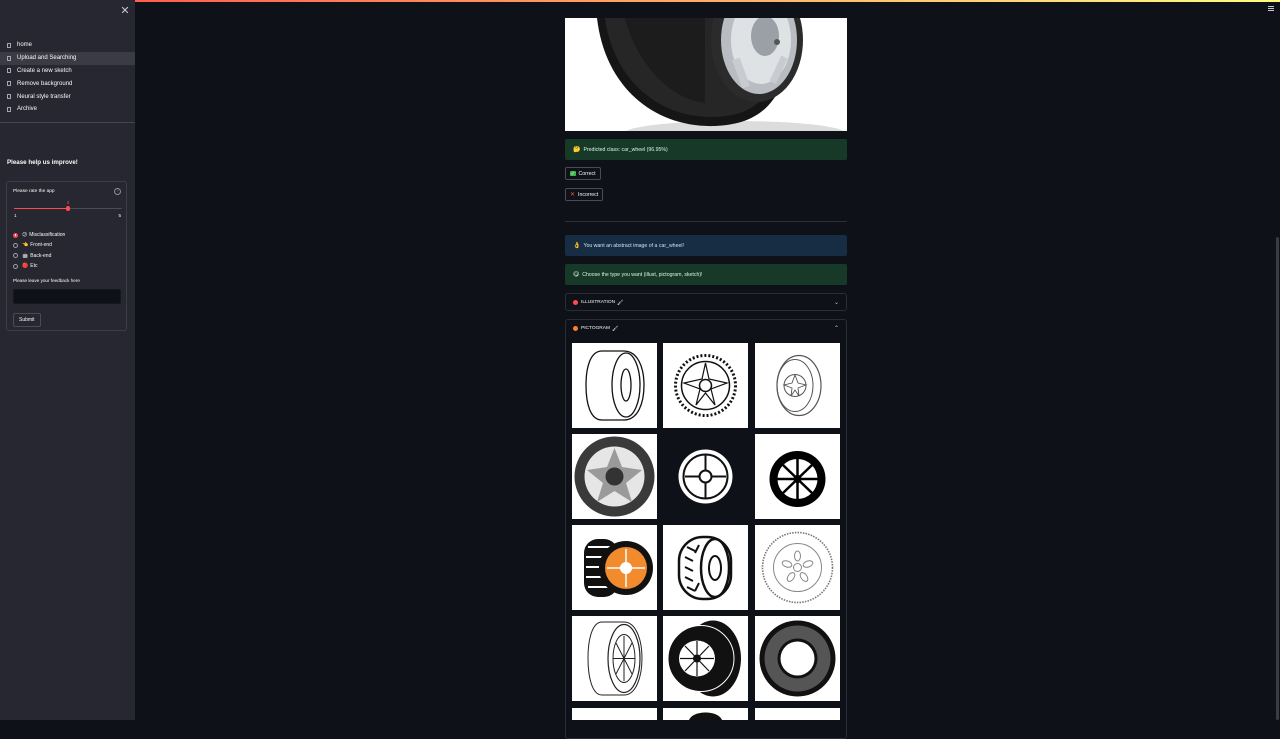  What do you see at coordinates (573, 173) in the screenshot?
I see `check-icon: ✓` at bounding box center [573, 173].